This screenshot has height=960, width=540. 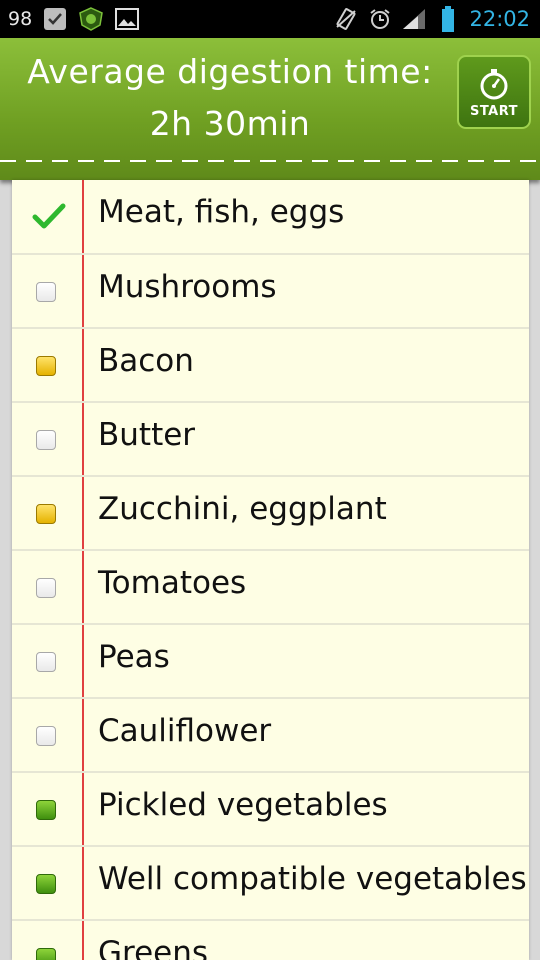 I want to click on header: Average digestion time: 2h 30min START, so click(x=270, y=109).